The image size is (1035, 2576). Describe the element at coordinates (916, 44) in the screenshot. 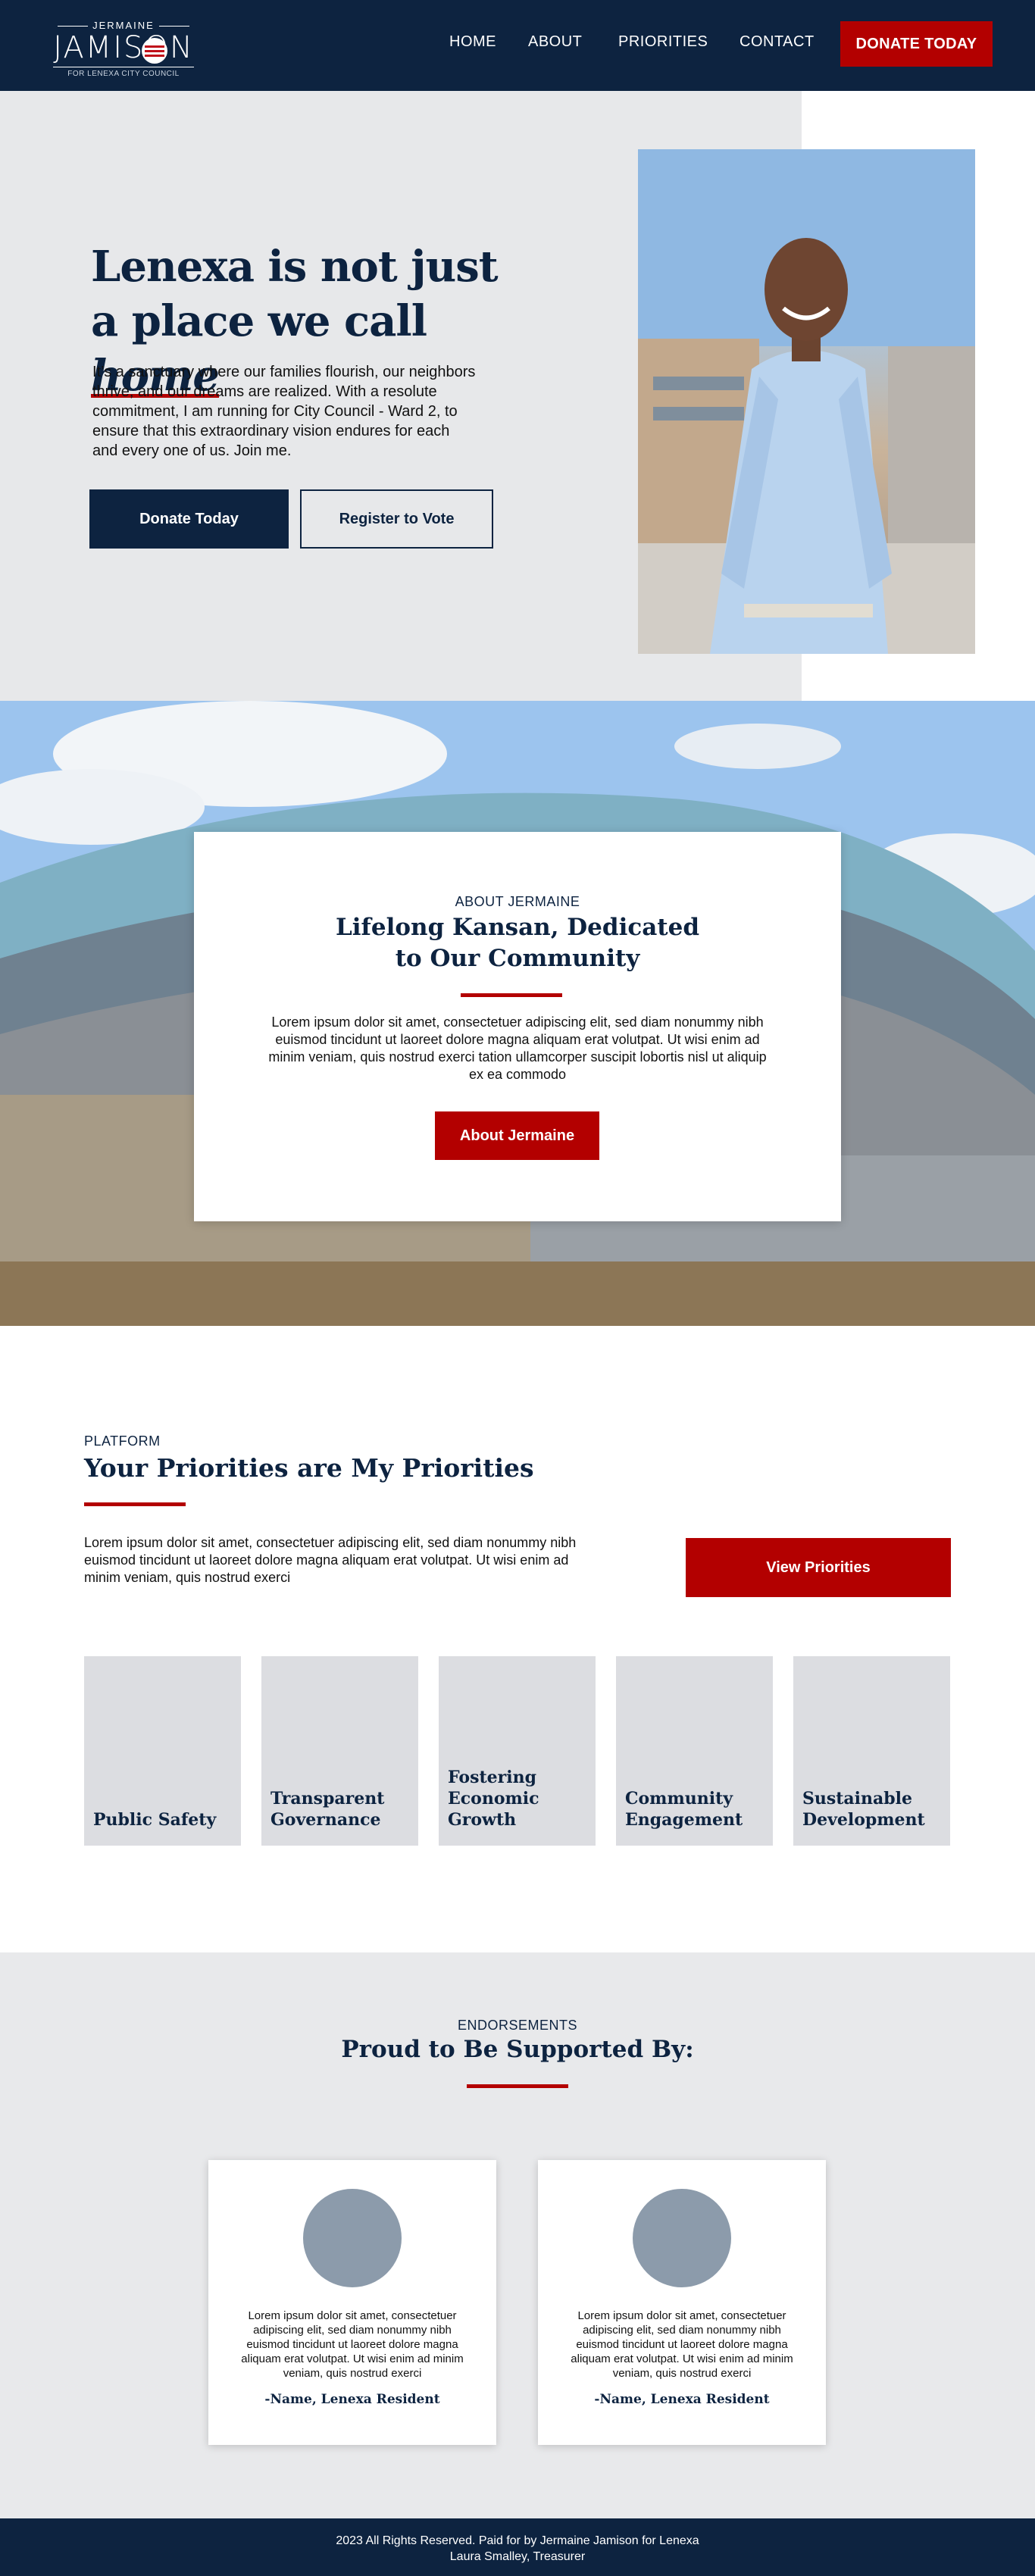

I see `header-donate-button: DONATE TODAY` at that location.